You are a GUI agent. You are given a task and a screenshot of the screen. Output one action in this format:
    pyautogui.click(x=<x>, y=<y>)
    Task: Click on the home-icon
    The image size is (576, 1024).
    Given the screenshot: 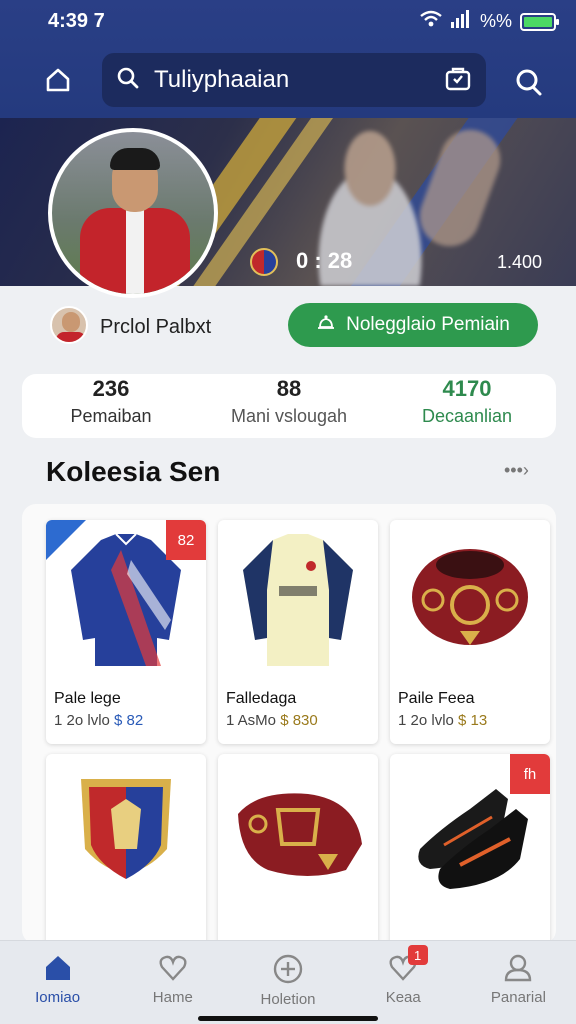 What is the action you would take?
    pyautogui.click(x=57, y=968)
    